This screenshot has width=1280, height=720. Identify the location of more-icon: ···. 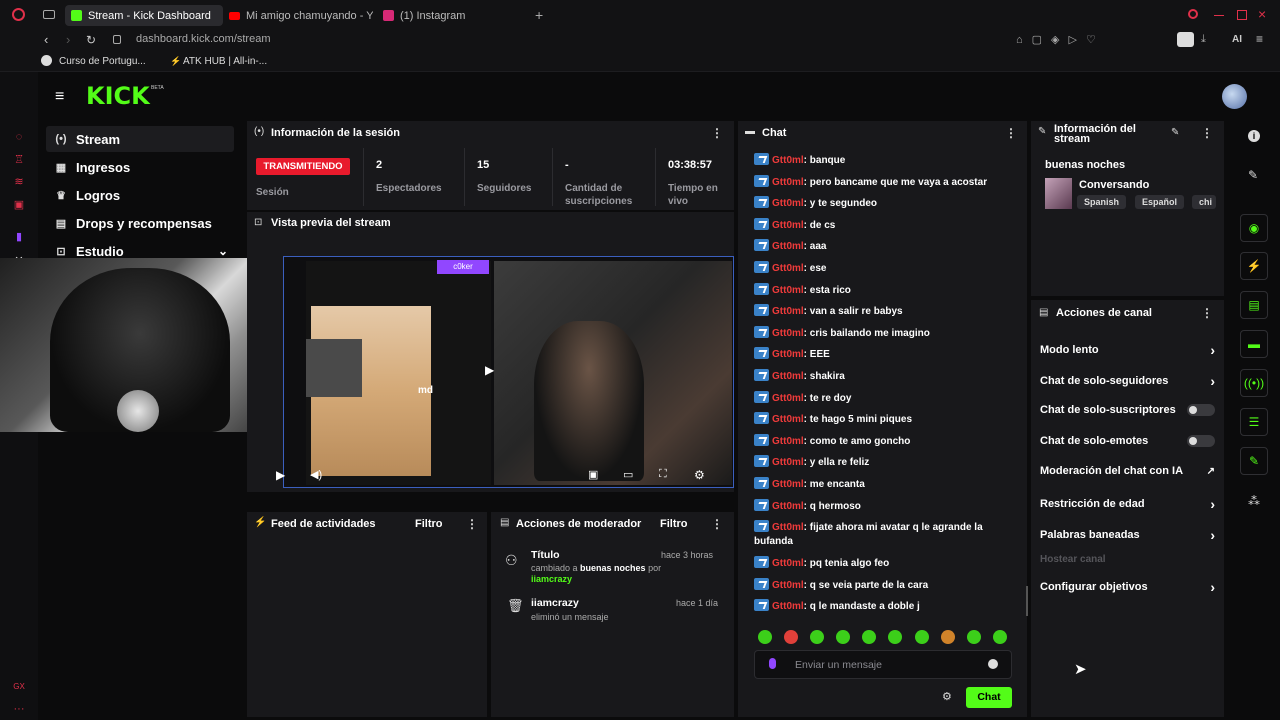
(19, 709).